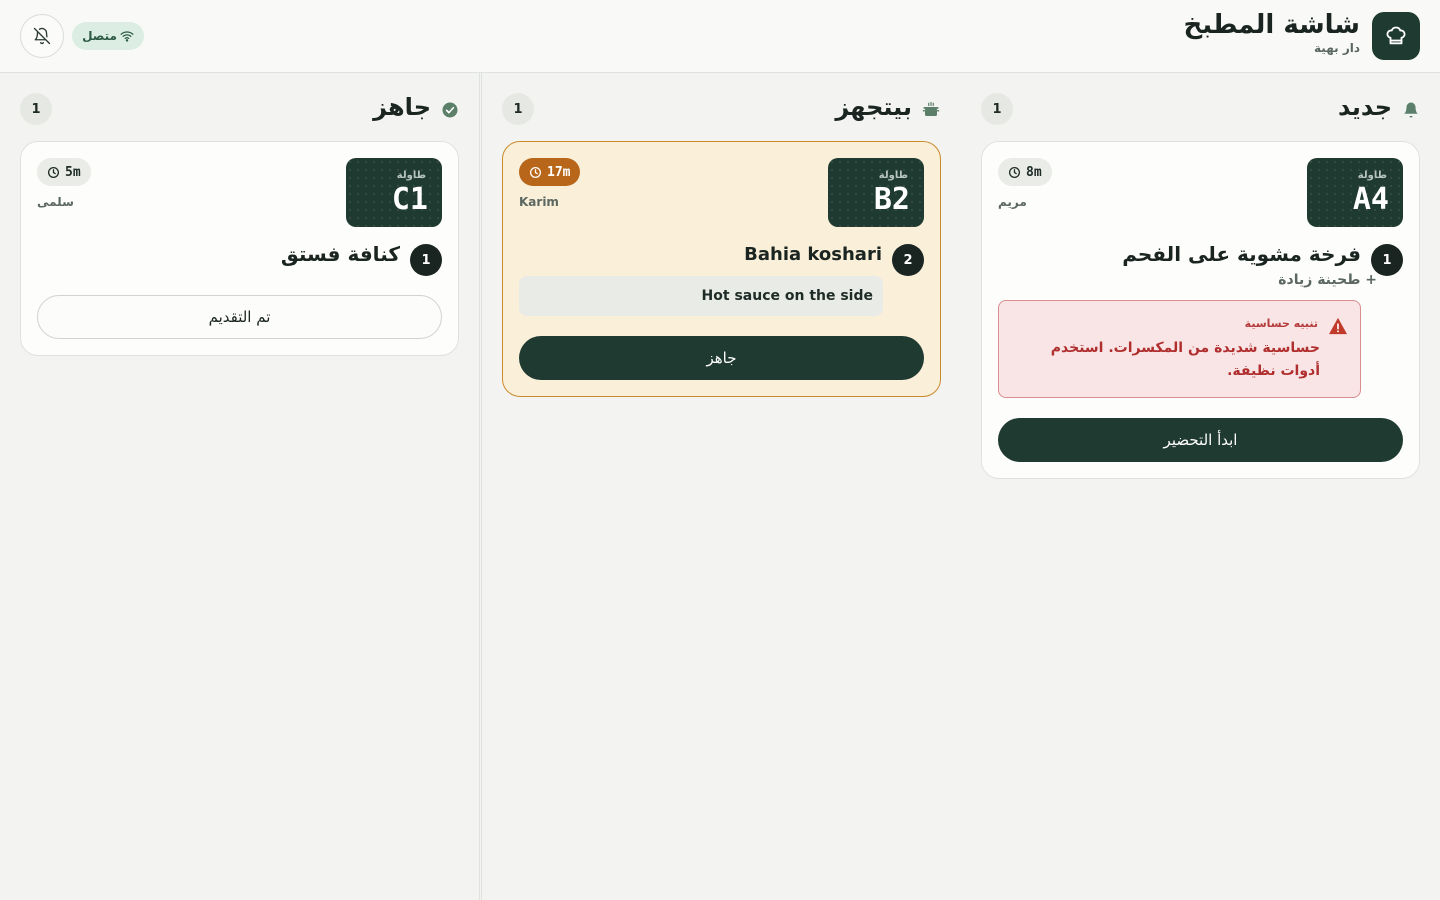 Image resolution: width=1440 pixels, height=900 pixels. What do you see at coordinates (721, 259) in the screenshot?
I see `order-item: 2 Bahia koshari` at bounding box center [721, 259].